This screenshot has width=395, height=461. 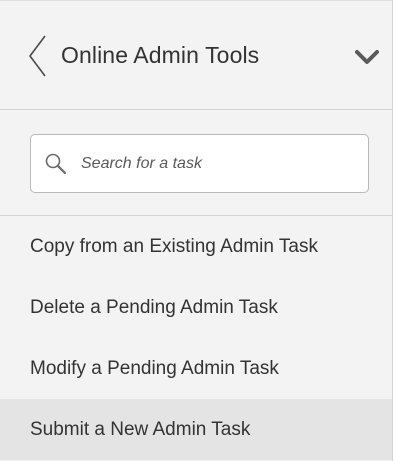 What do you see at coordinates (218, 164) in the screenshot?
I see `search-input` at bounding box center [218, 164].